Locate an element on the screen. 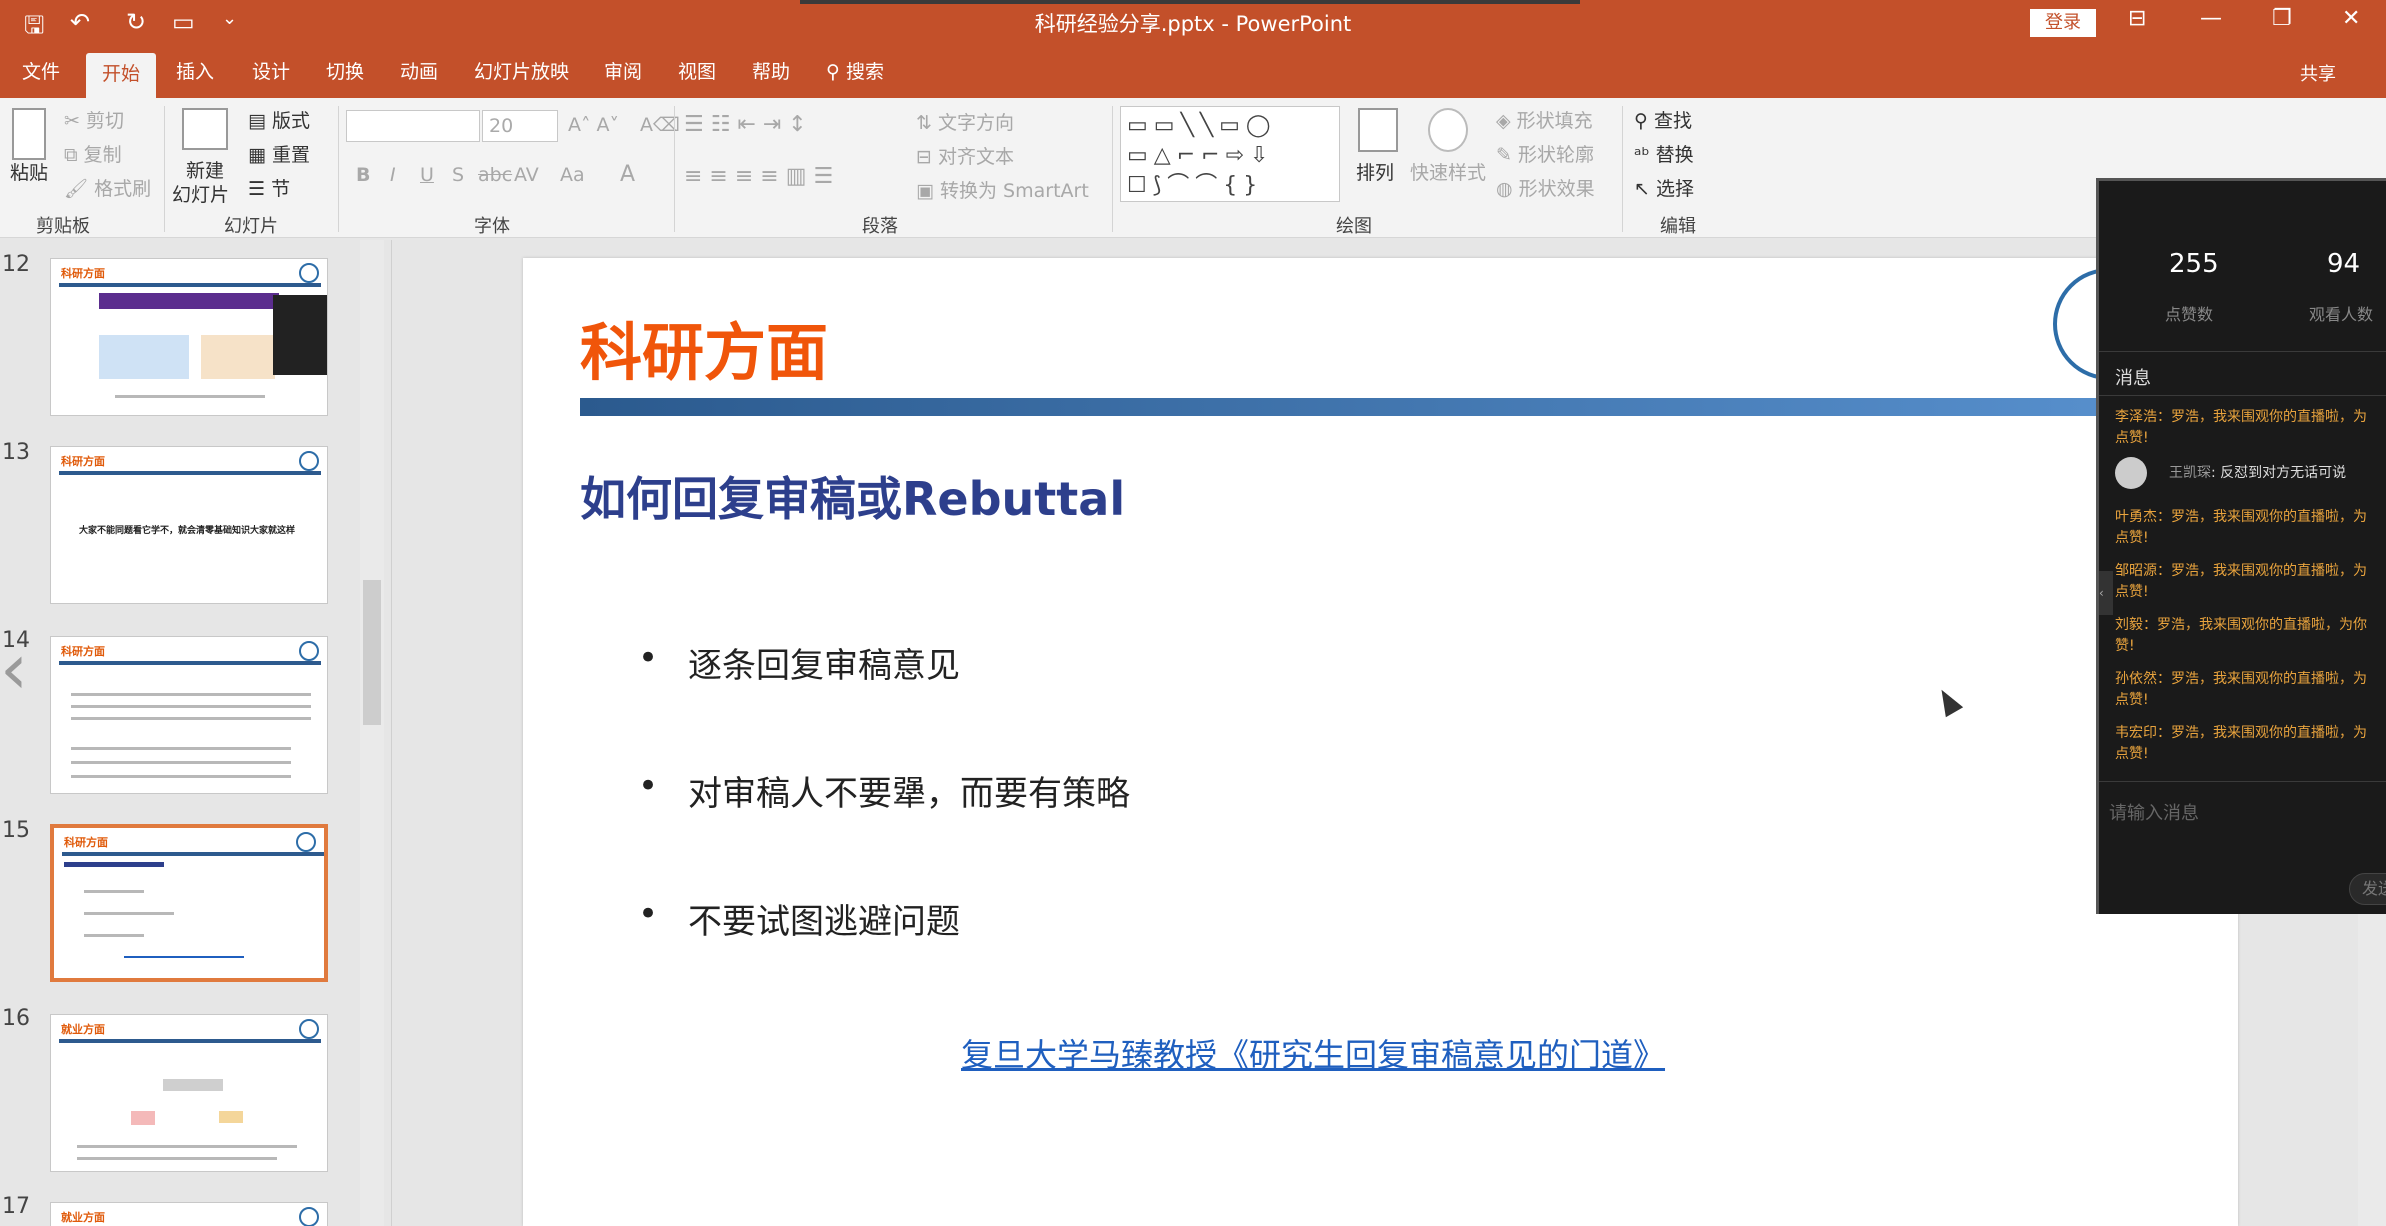  thumb-chart is located at coordinates (238, 357).